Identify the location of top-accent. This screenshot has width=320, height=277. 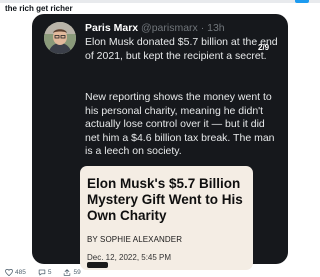
(302, 1).